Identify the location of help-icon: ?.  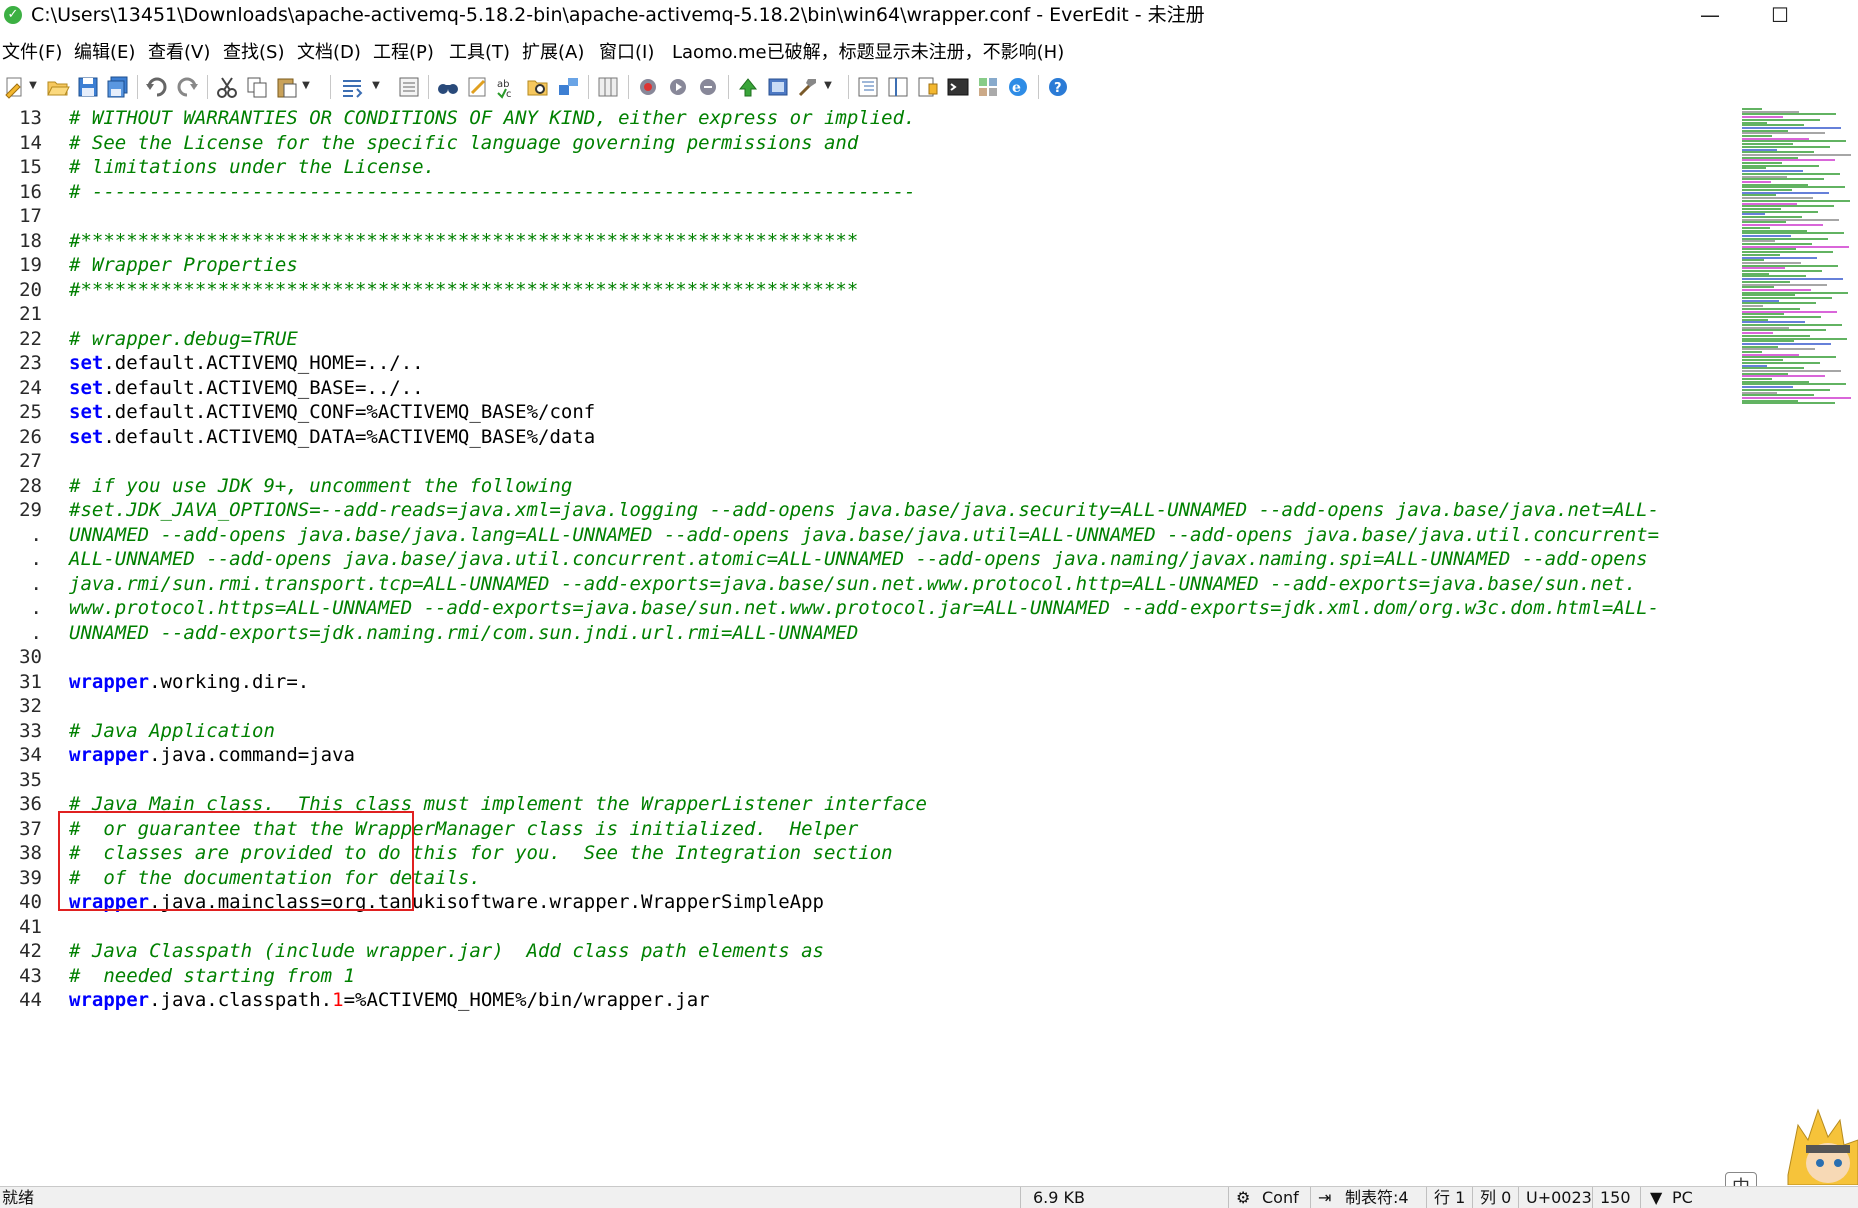
(1058, 87).